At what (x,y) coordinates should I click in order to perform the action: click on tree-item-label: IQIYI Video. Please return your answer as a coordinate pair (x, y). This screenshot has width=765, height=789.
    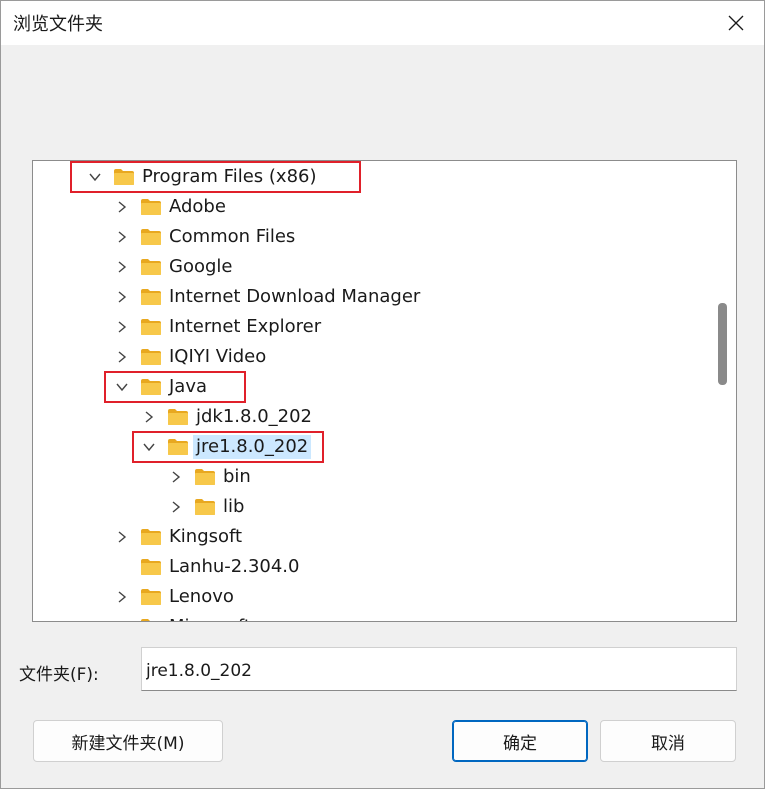
    Looking at the image, I should click on (218, 356).